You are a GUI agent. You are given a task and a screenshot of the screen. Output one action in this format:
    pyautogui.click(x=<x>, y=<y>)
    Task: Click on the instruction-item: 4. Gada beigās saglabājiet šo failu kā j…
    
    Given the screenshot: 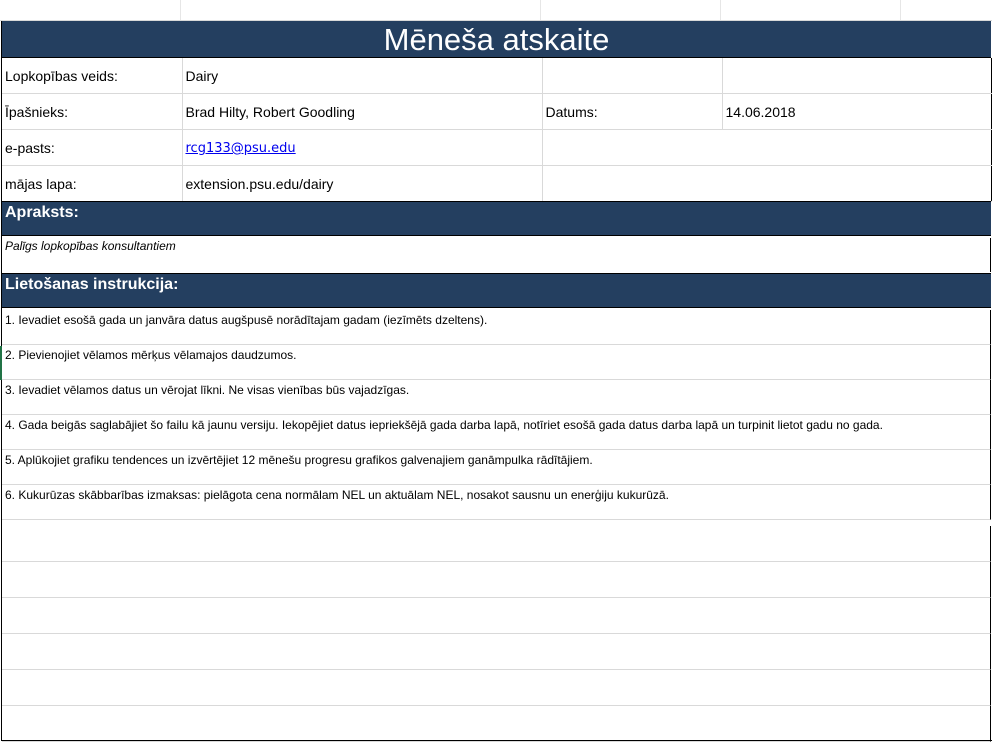 What is the action you would take?
    pyautogui.click(x=496, y=432)
    